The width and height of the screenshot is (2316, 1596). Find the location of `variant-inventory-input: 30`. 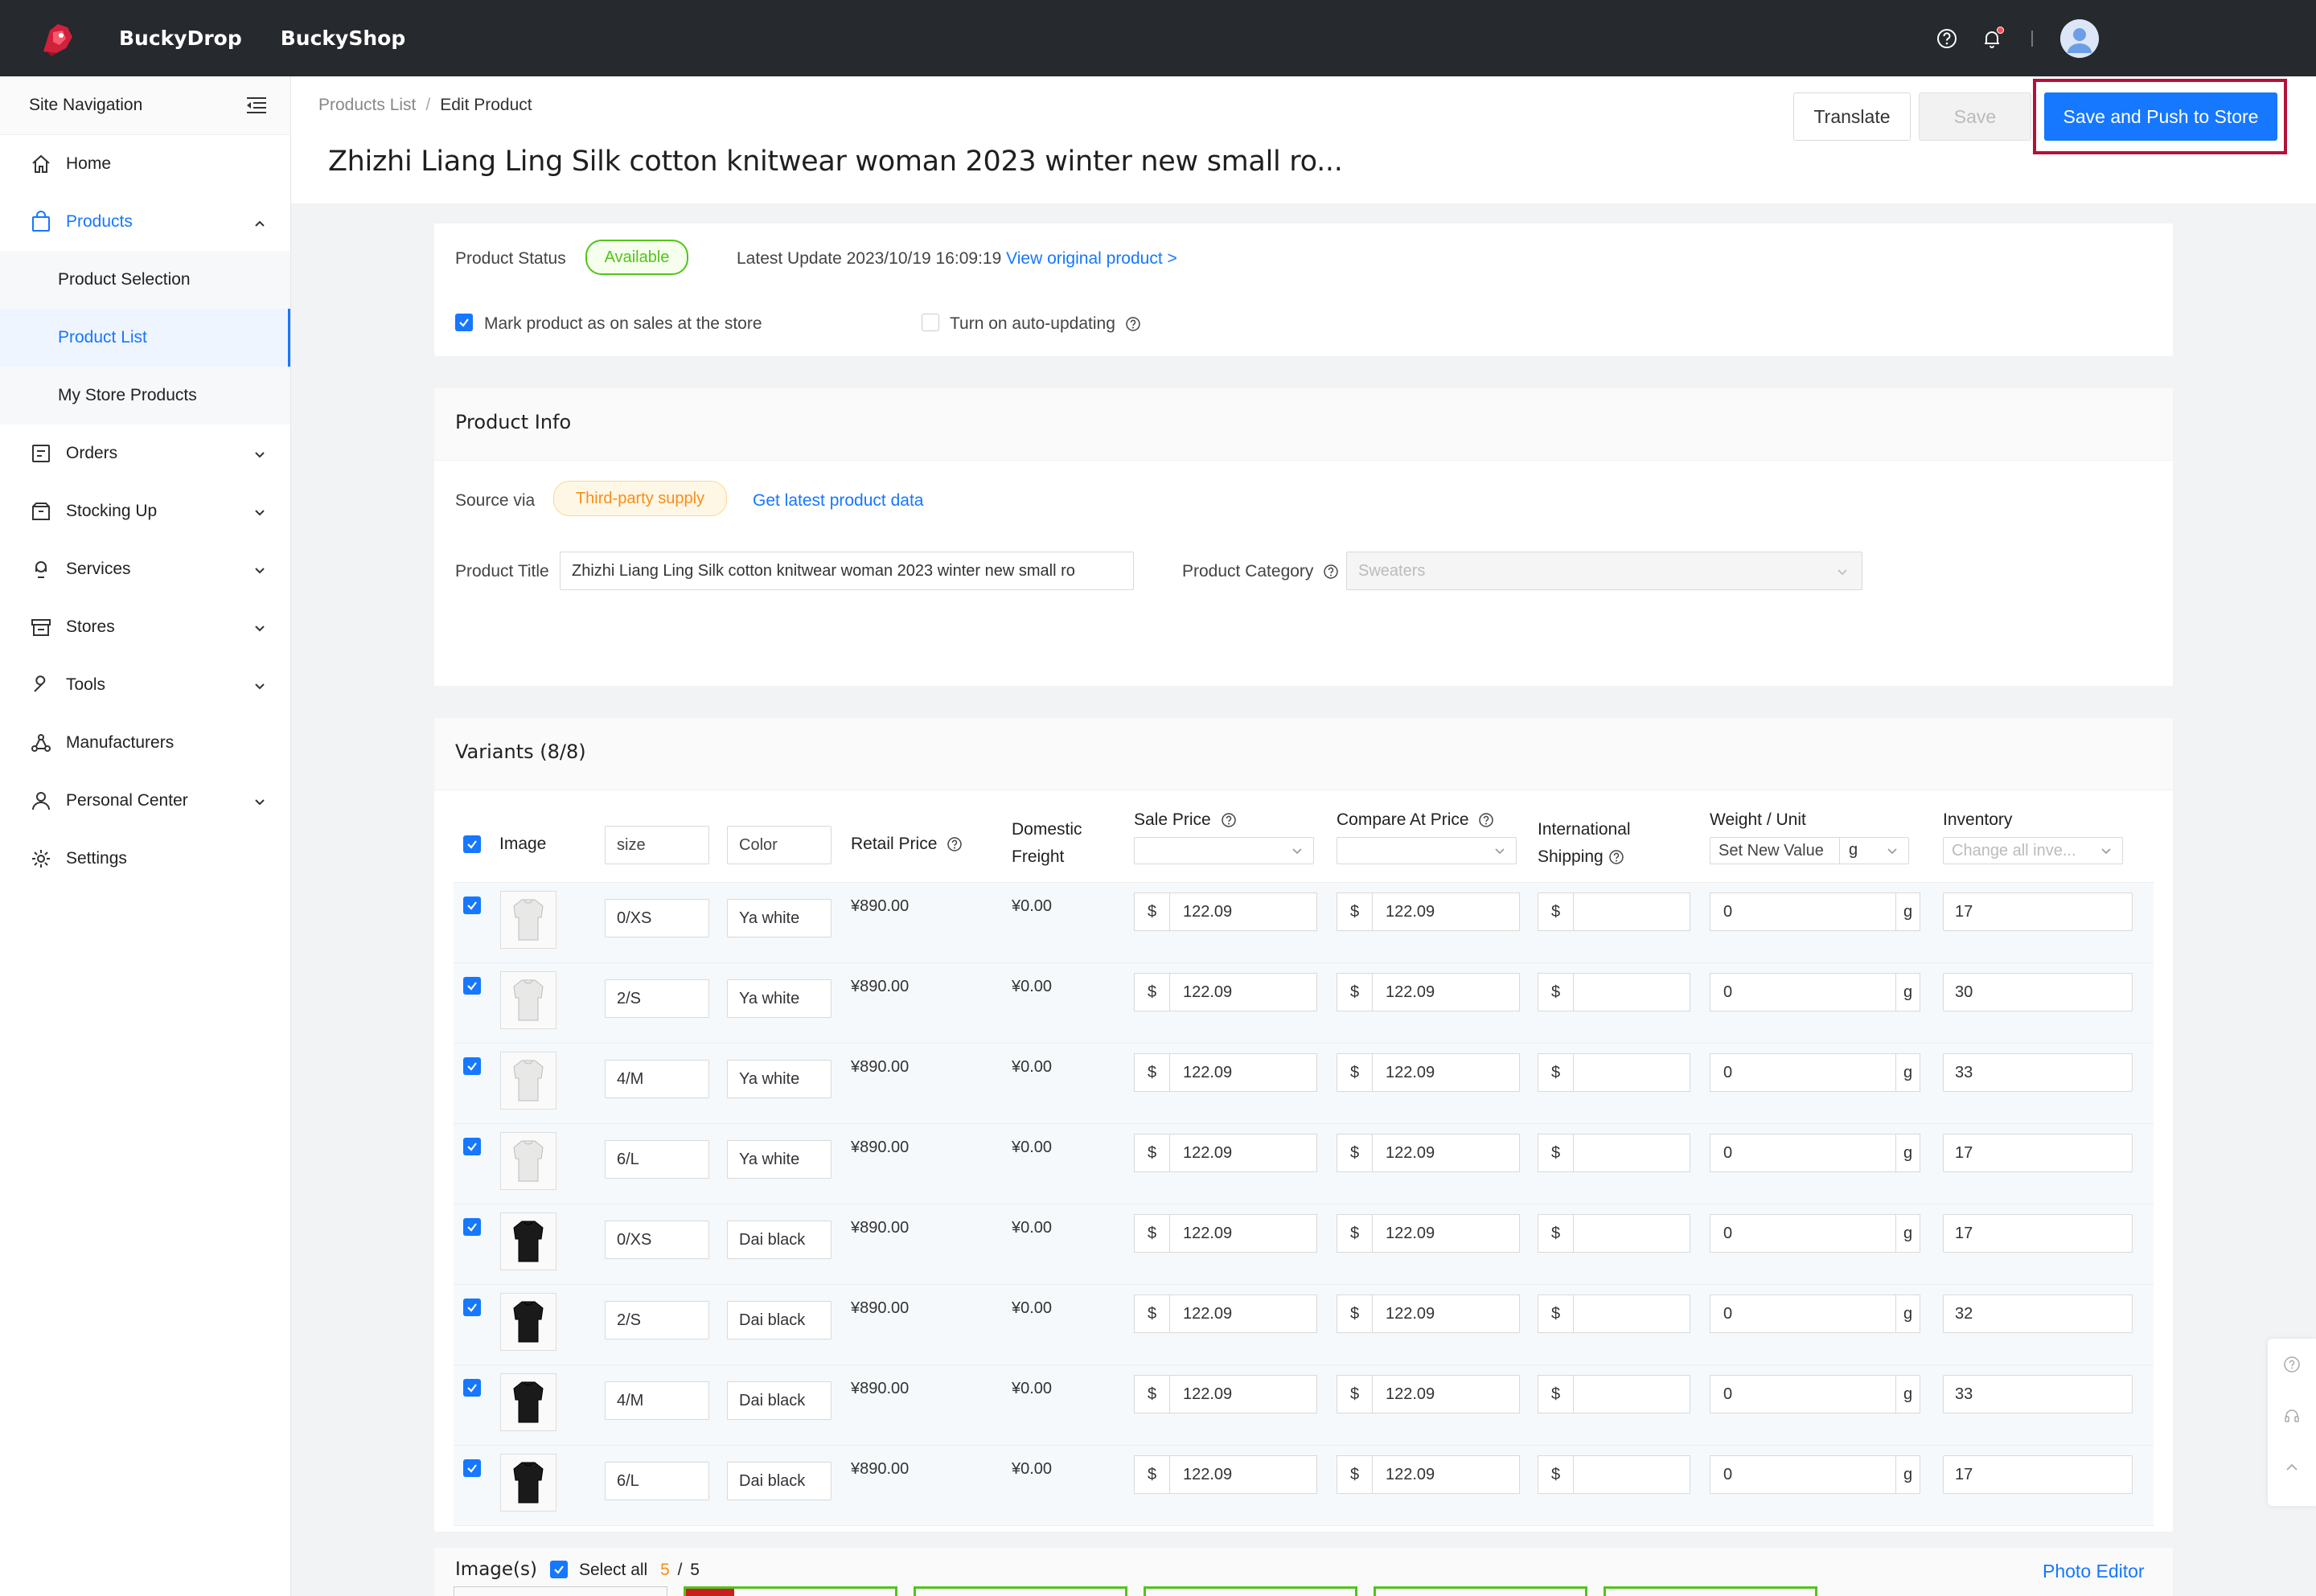

variant-inventory-input: 30 is located at coordinates (2038, 992).